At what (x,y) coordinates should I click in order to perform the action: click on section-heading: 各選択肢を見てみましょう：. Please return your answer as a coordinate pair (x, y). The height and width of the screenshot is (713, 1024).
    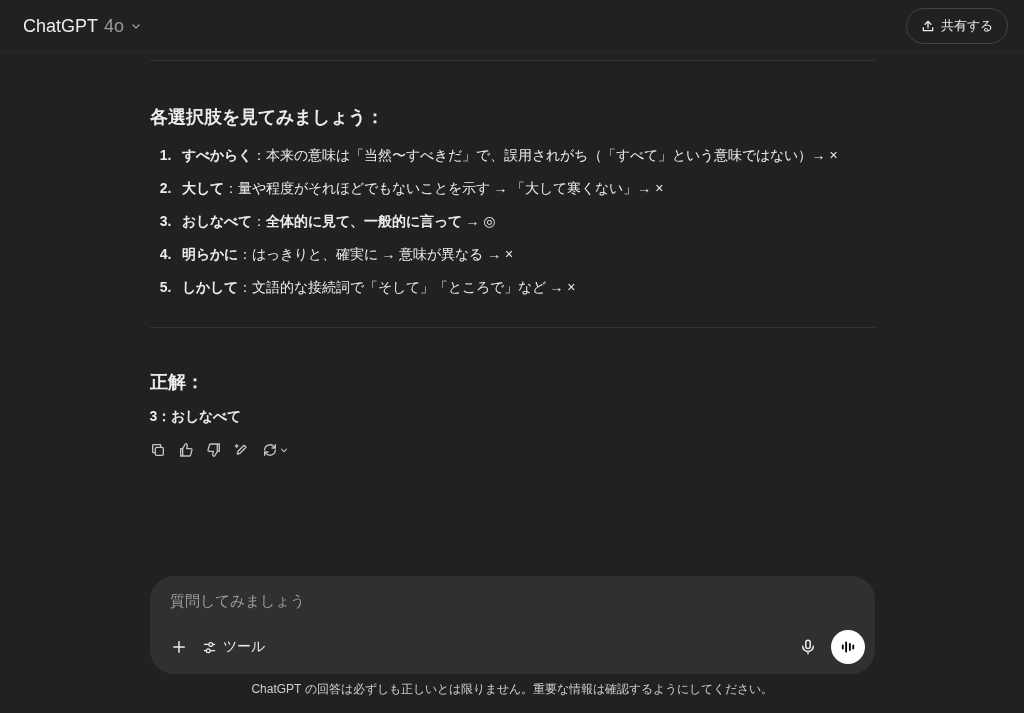
    Looking at the image, I should click on (267, 117).